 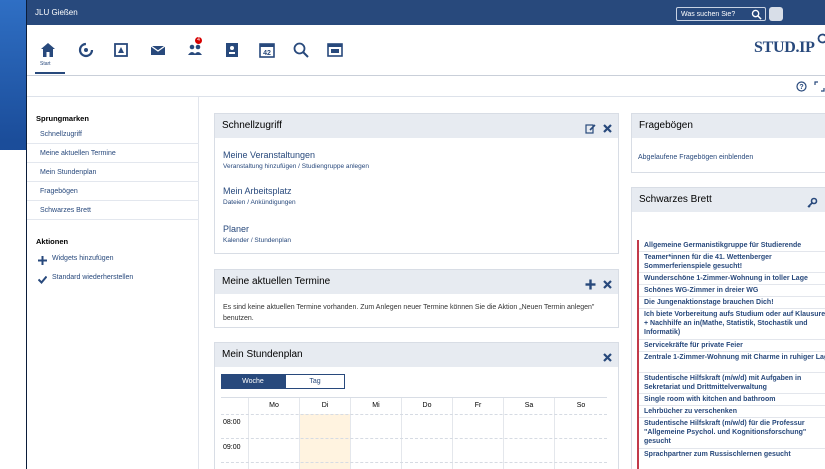 I want to click on day-header: Sa, so click(x=529, y=406).